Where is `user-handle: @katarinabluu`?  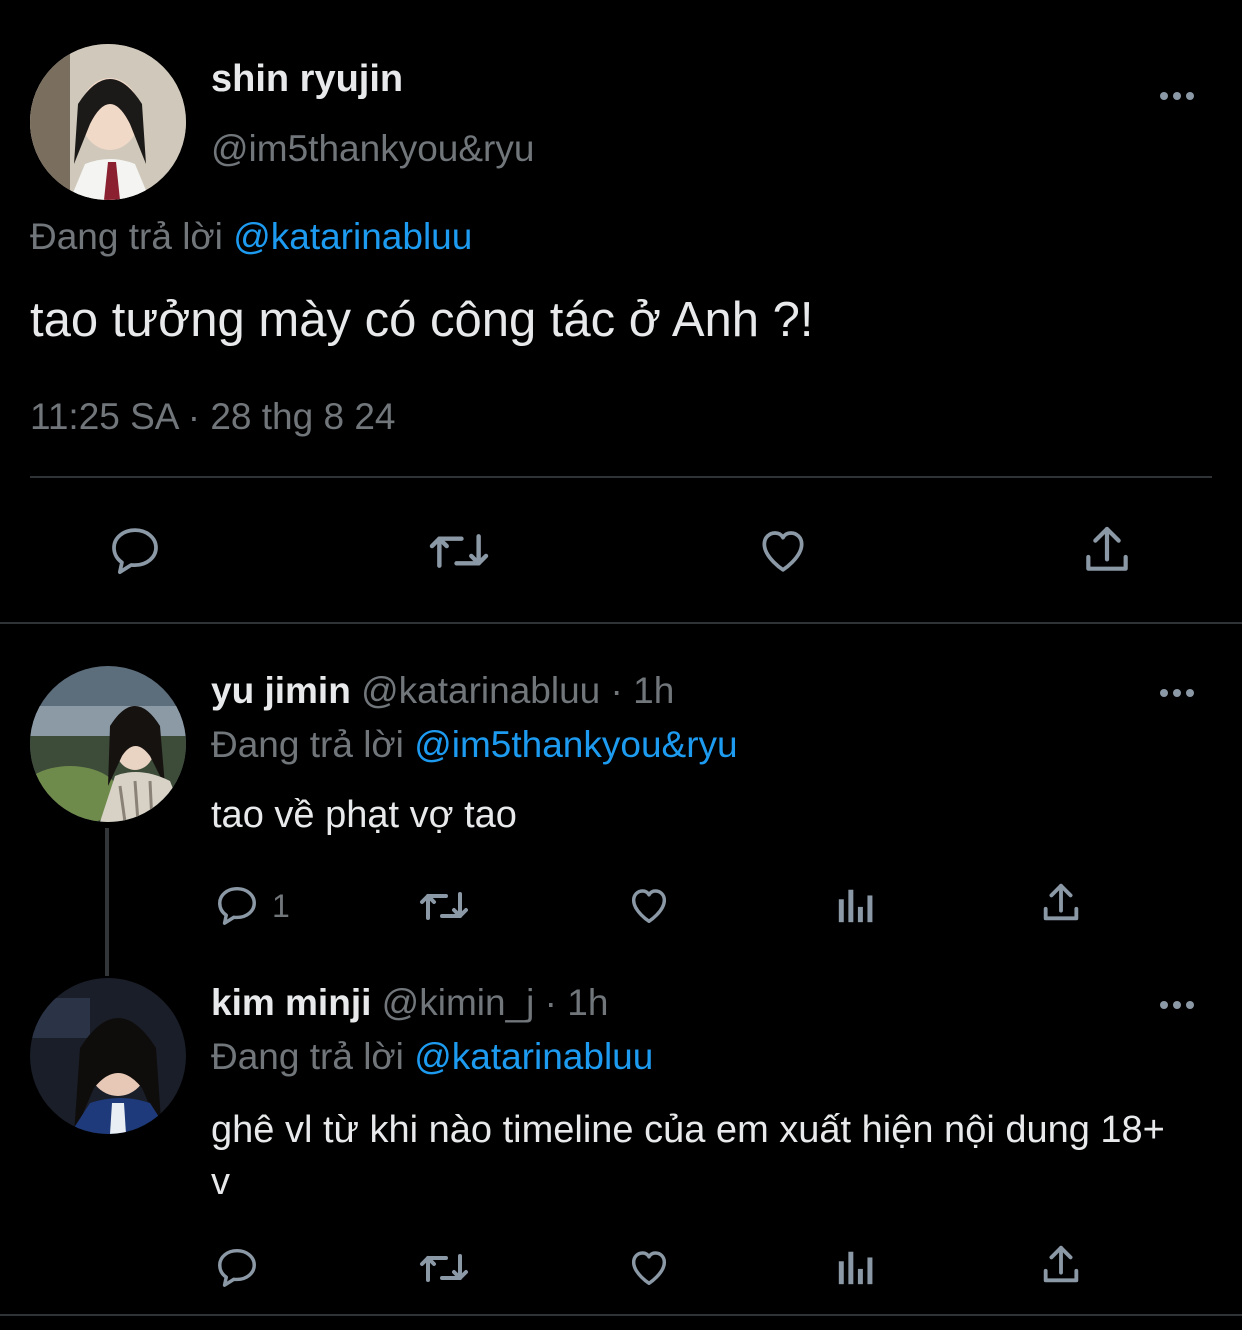 user-handle: @katarinabluu is located at coordinates (480, 690).